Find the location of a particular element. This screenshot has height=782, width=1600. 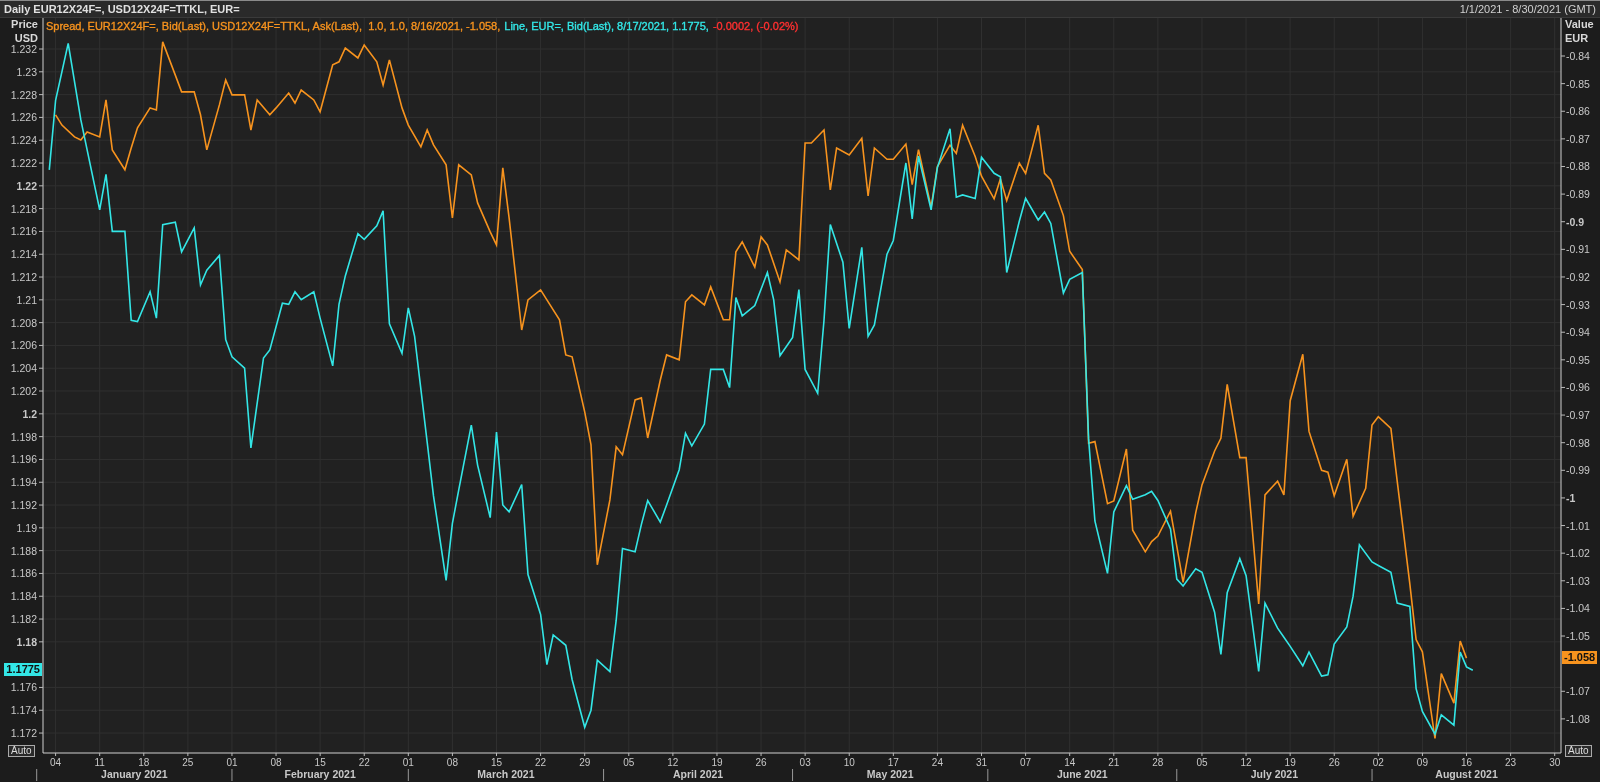

axis-label: -0.96 is located at coordinates (1578, 387).